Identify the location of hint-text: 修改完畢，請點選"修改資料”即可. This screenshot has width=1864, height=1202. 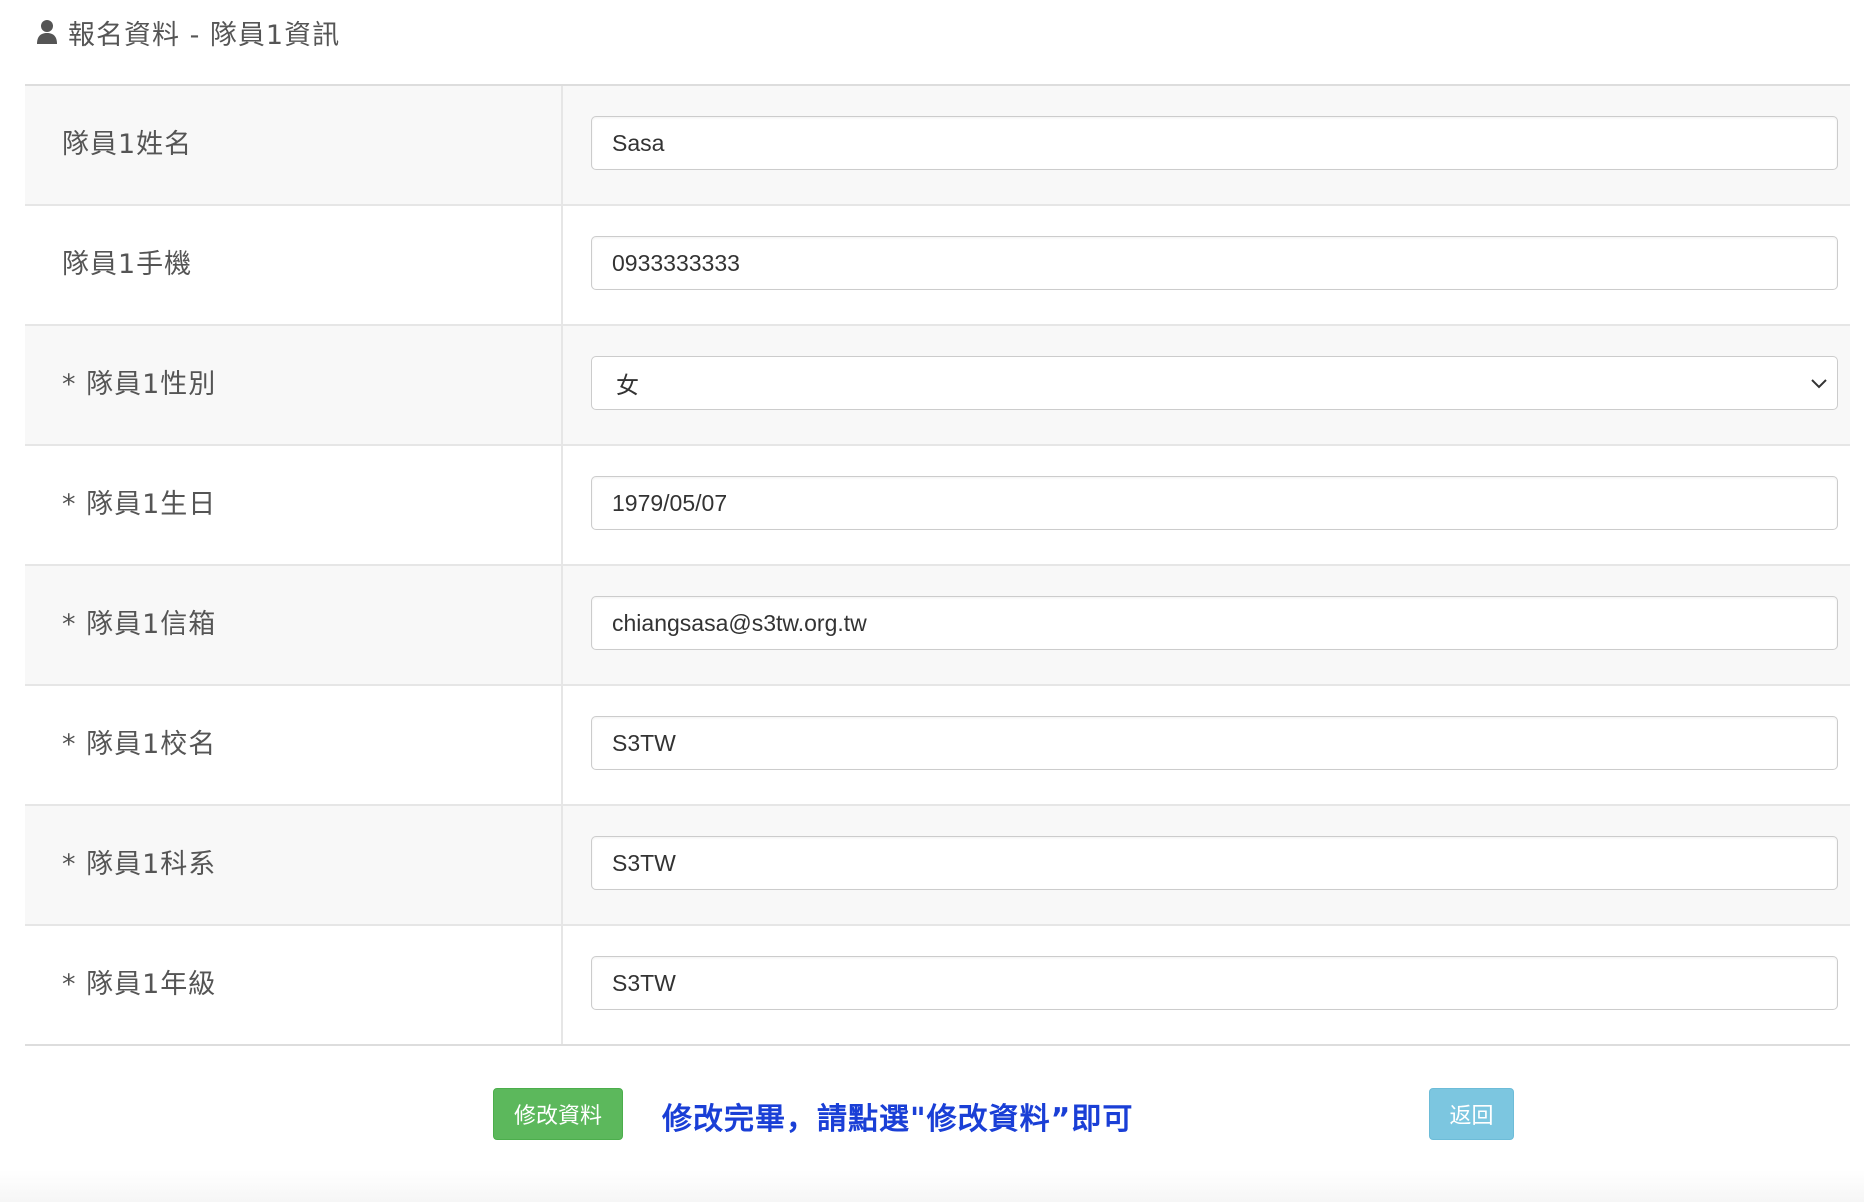
(898, 1119).